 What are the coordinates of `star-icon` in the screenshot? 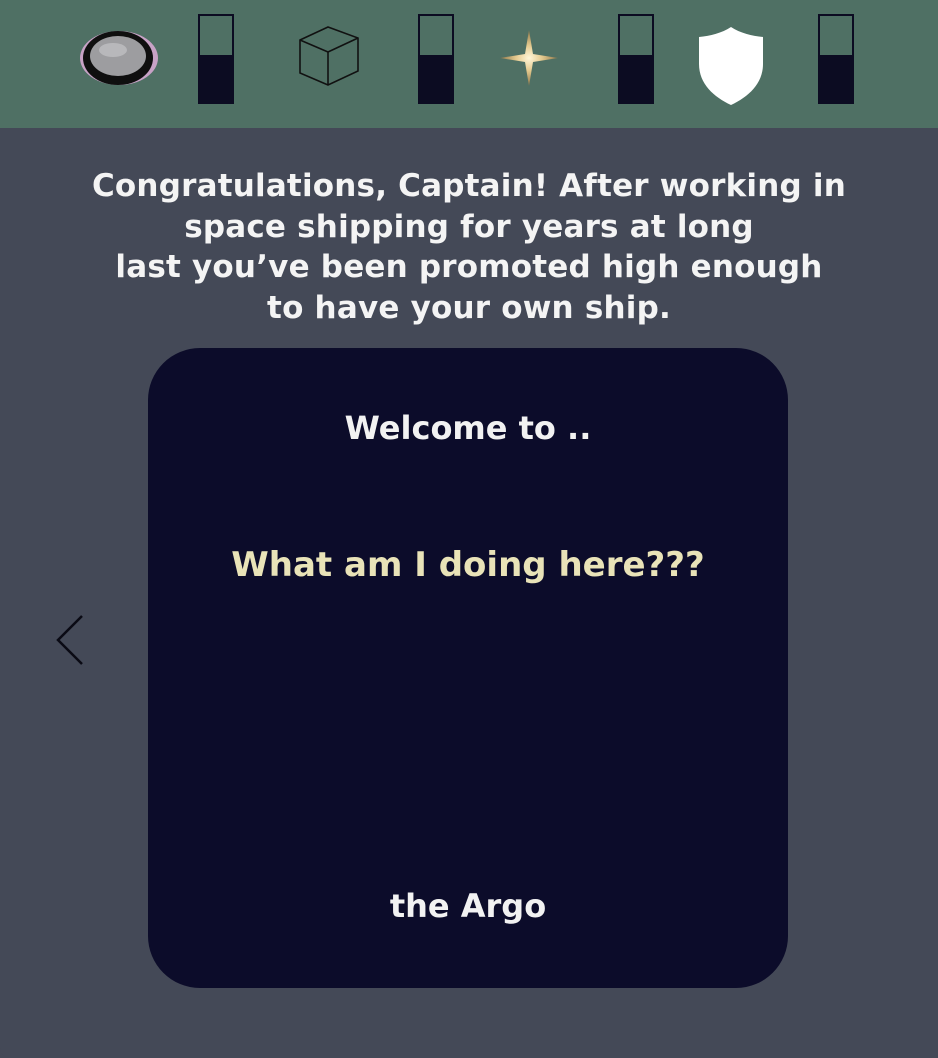 It's located at (529, 58).